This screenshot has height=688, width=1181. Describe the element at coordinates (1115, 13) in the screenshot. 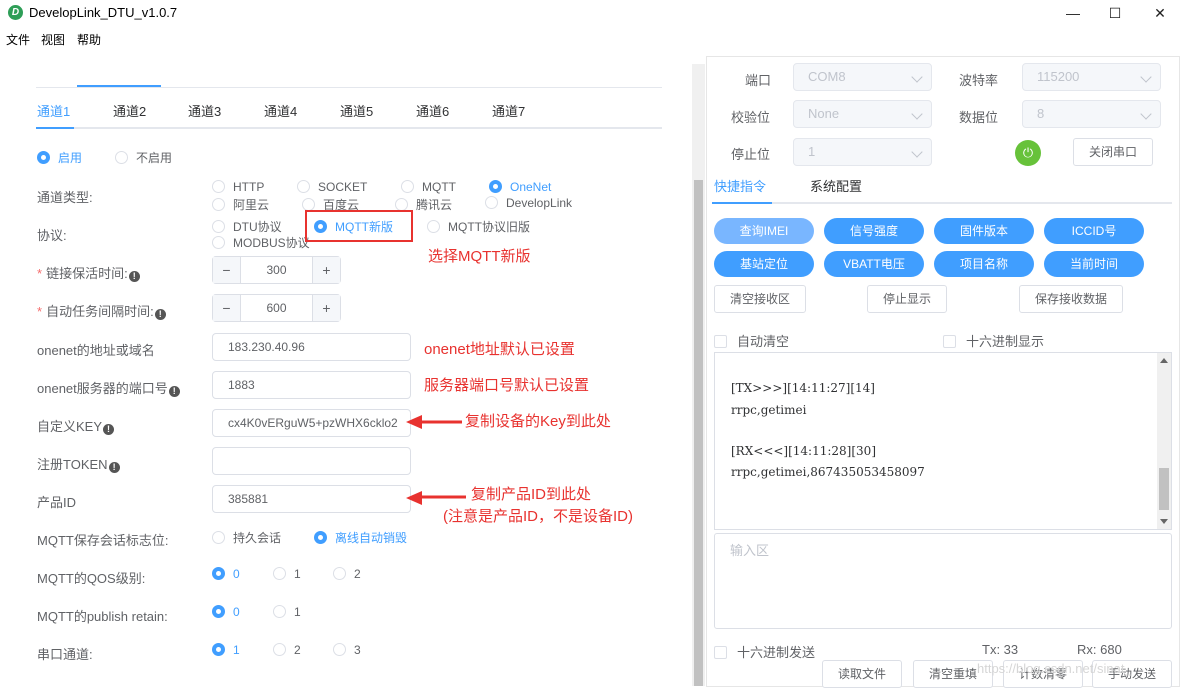

I see `maximize-button: ☐` at that location.